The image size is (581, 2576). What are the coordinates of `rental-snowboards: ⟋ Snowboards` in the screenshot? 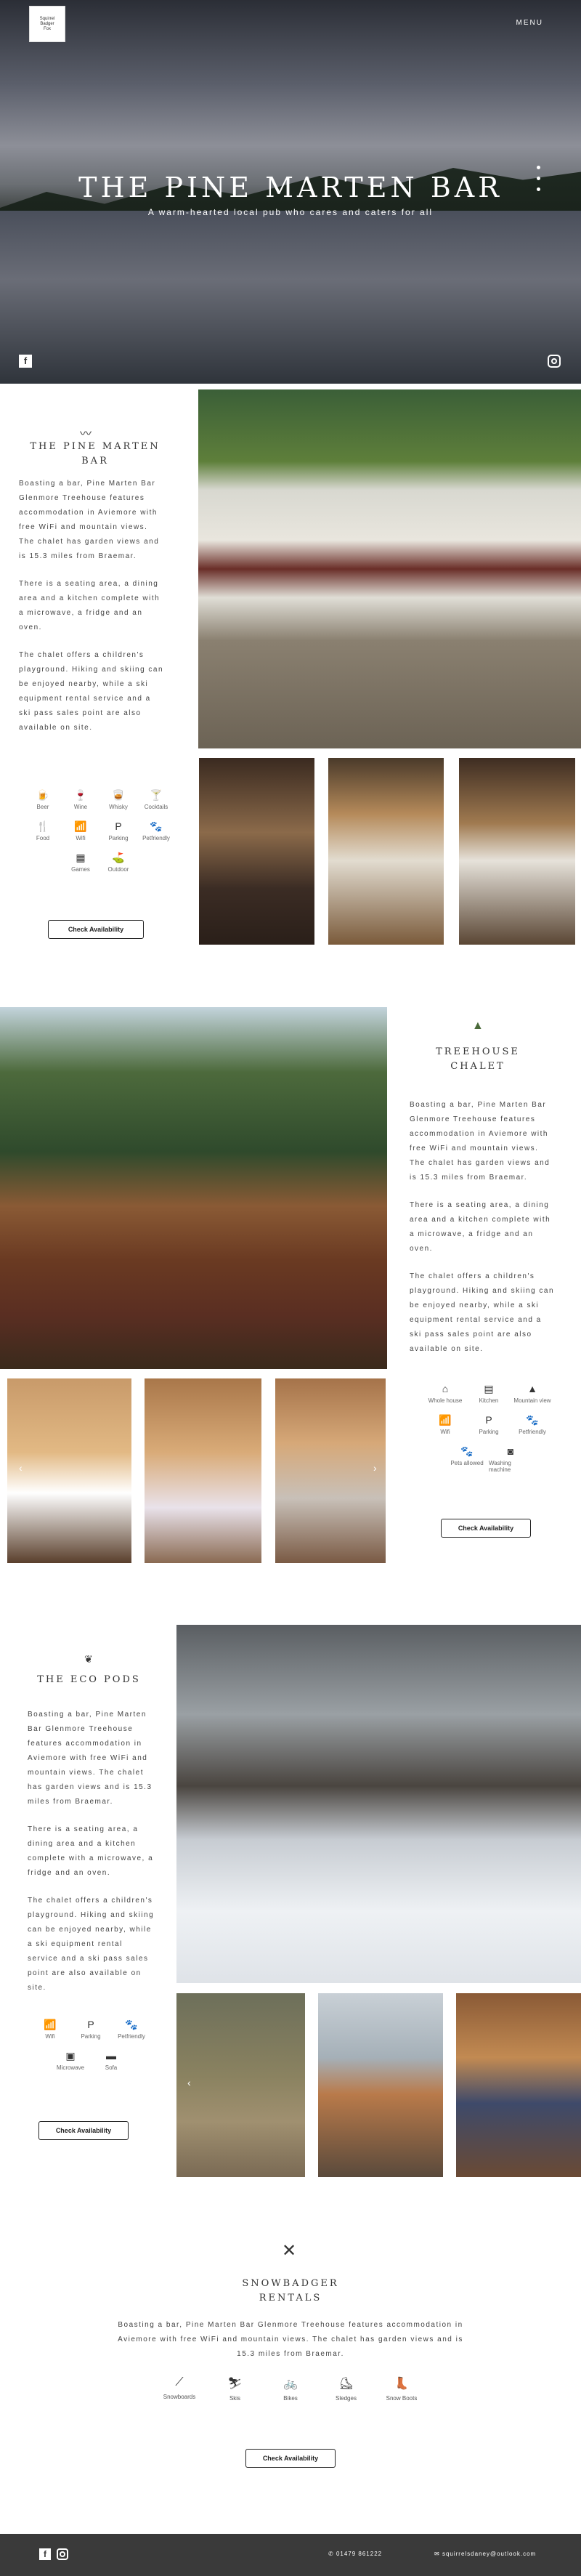 It's located at (179, 2389).